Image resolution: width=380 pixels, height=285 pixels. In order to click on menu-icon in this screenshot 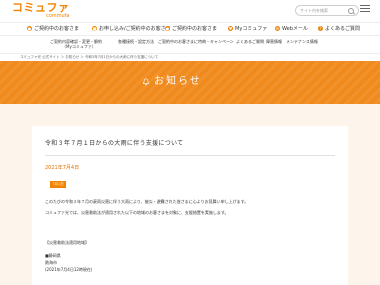, I will do `click(365, 9)`.